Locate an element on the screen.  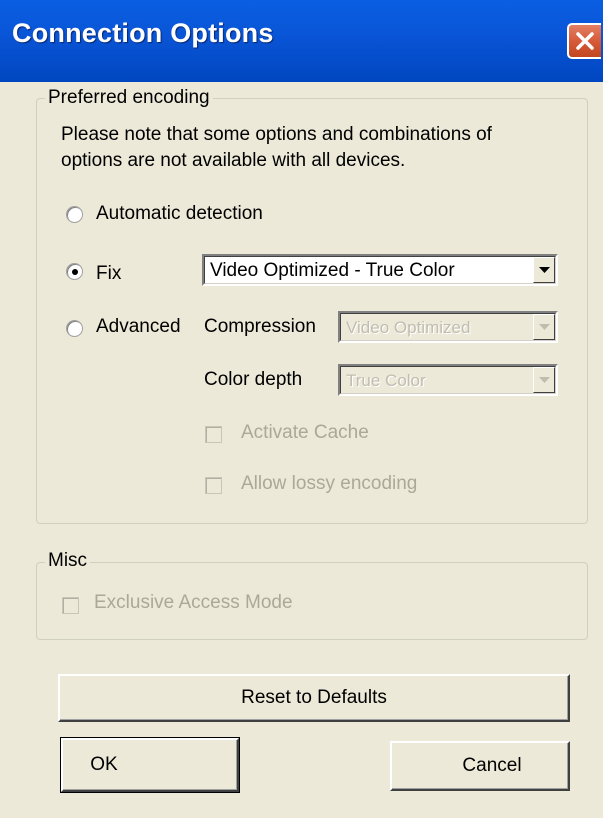
compression-dropdown-button is located at coordinates (544, 327).